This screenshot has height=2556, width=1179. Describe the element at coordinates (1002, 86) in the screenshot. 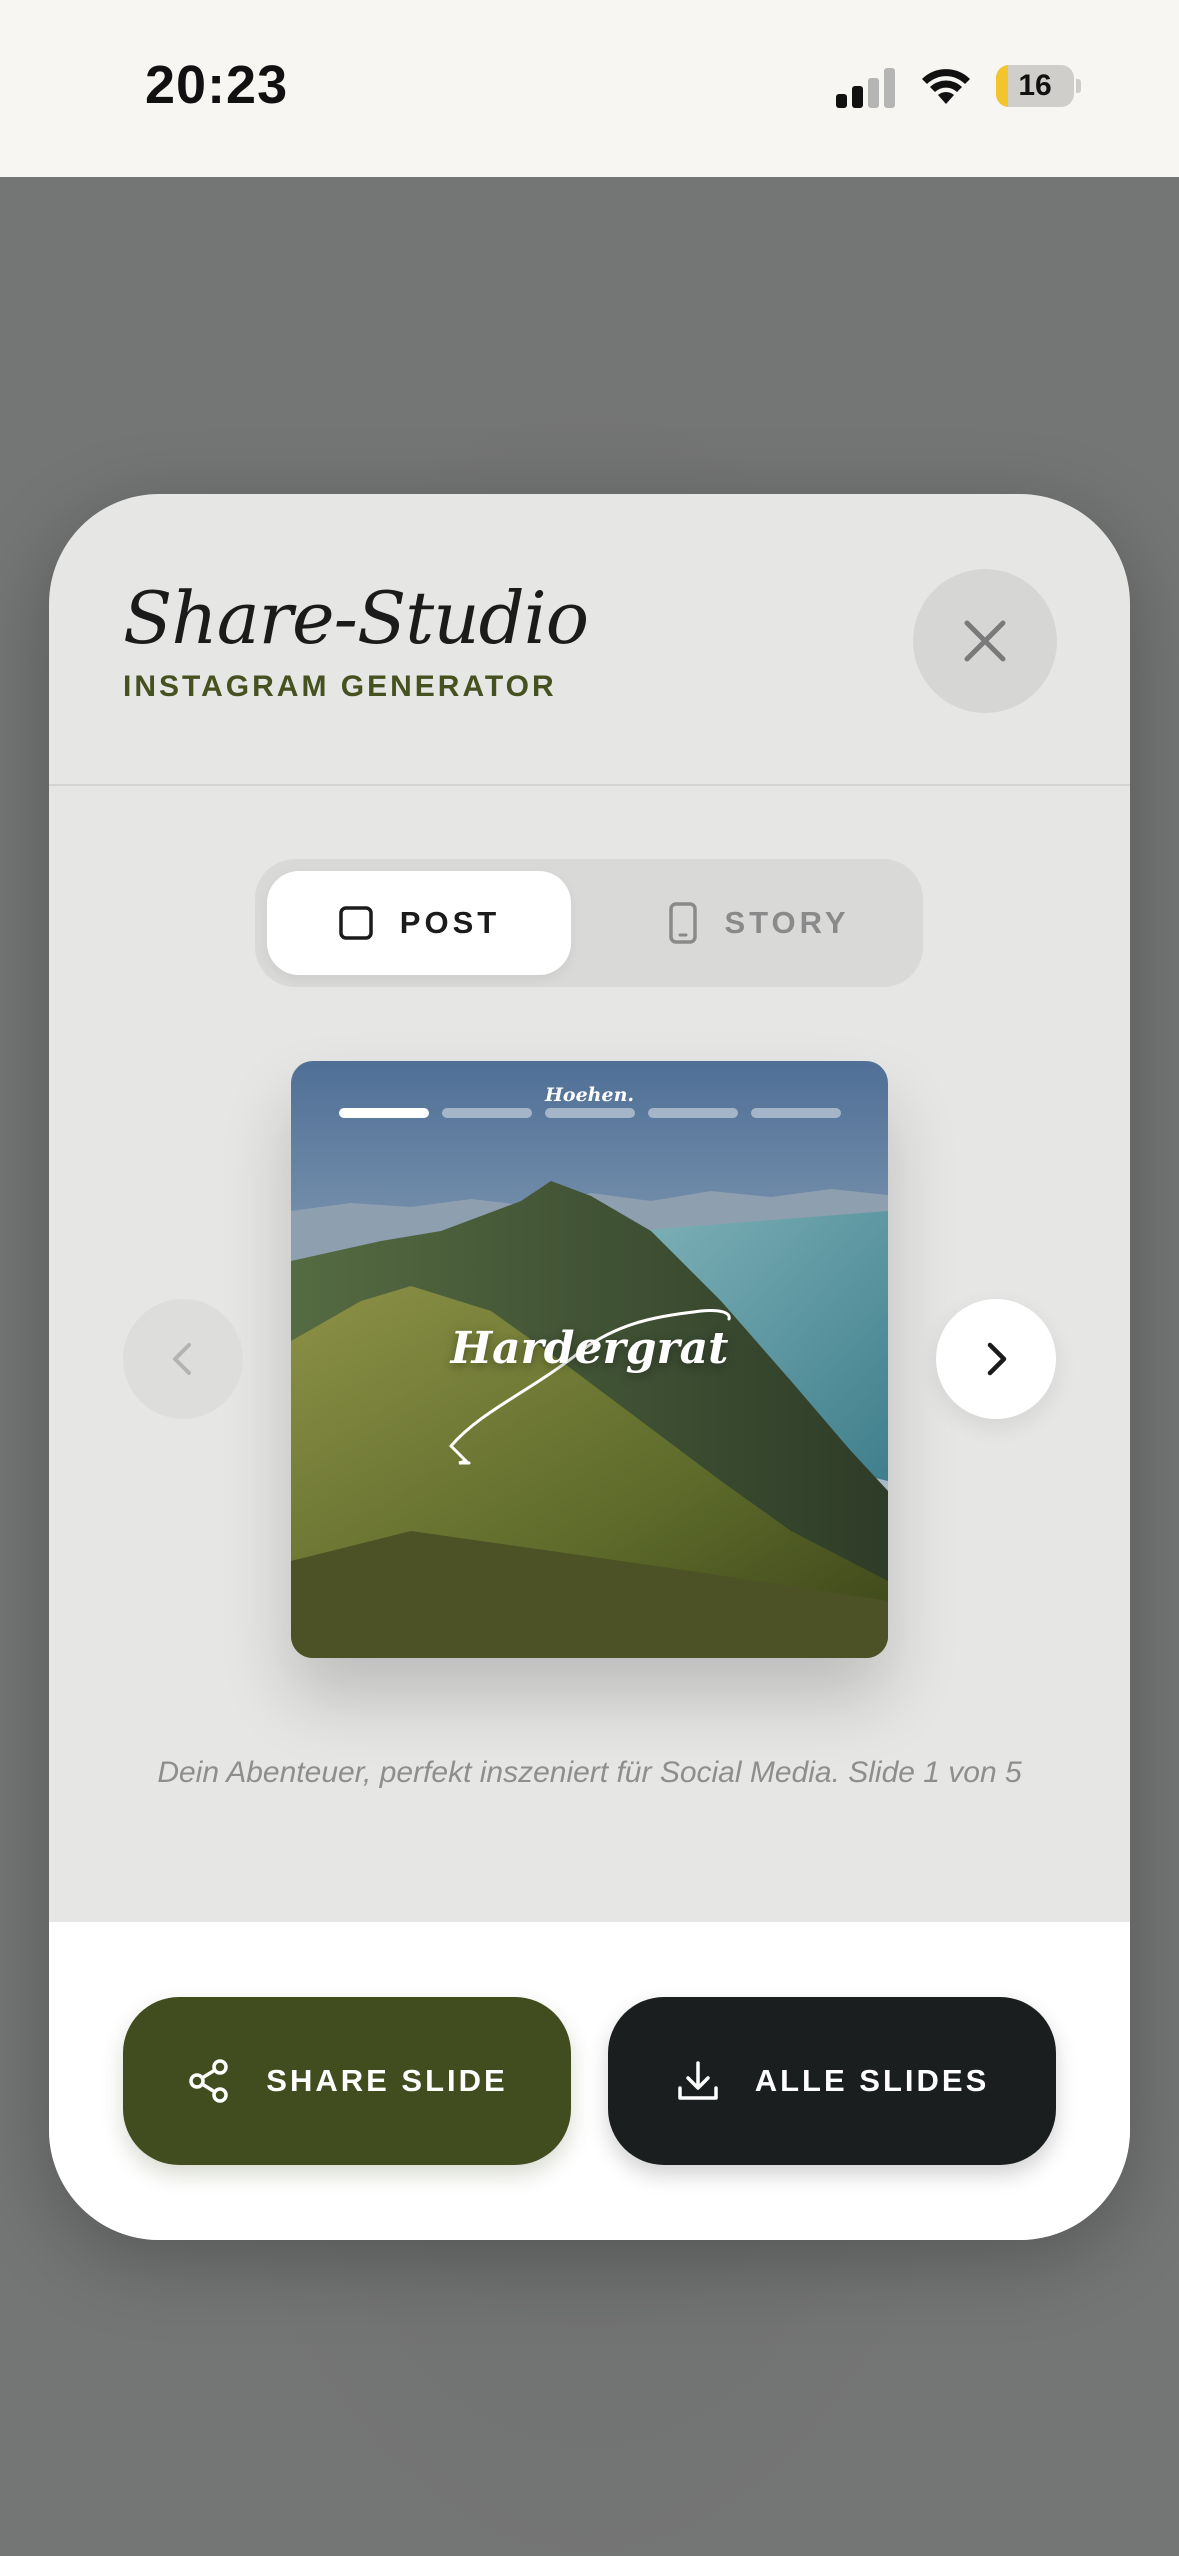

I see `battery-fill` at that location.